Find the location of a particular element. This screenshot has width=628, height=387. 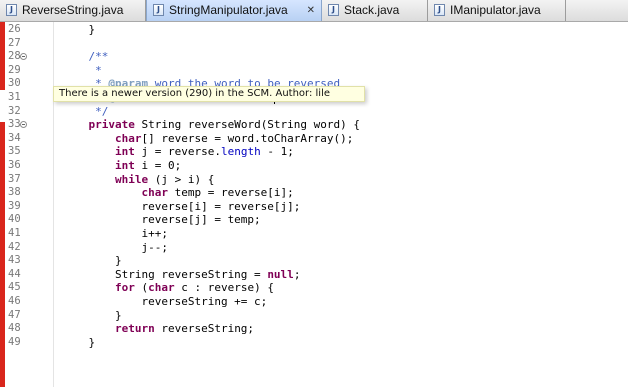

code-line: 35 int j = reverse.length - 1; is located at coordinates (314, 152).